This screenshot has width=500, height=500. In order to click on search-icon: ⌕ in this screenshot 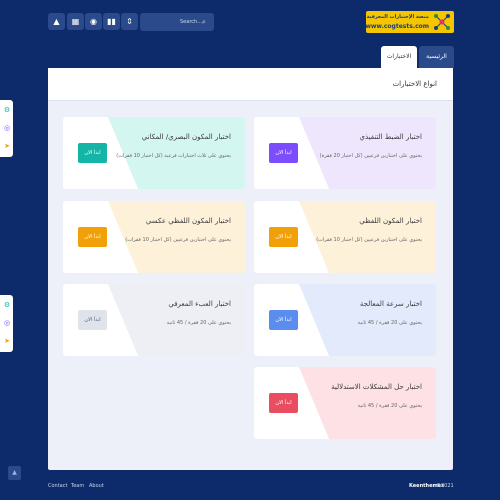, I will do `click(204, 22)`.